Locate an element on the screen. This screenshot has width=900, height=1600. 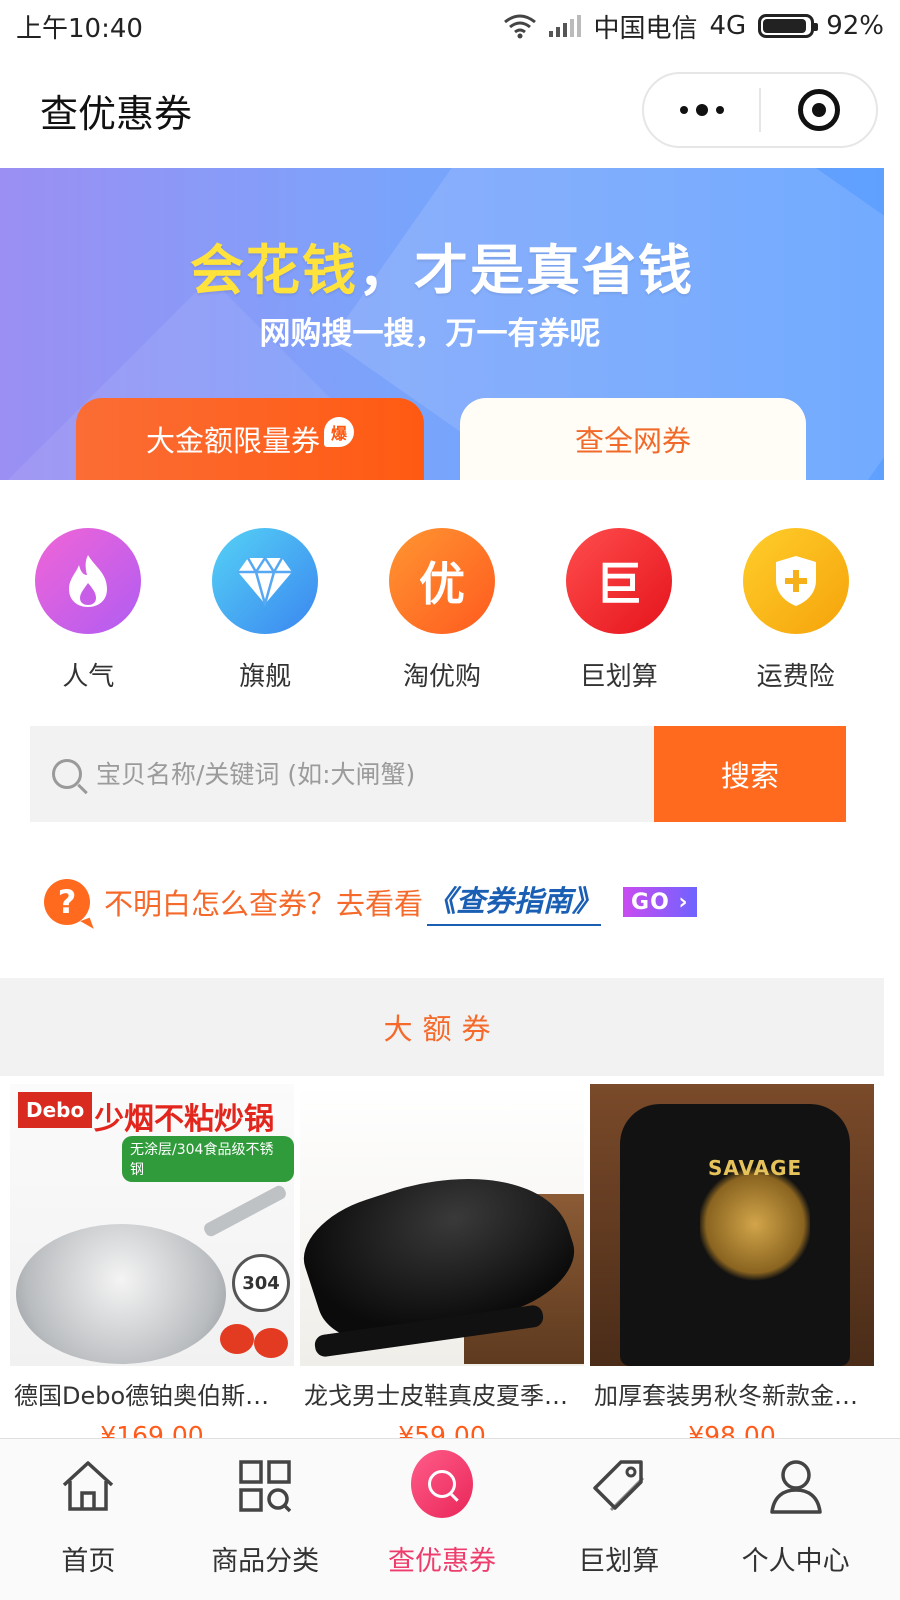
home-icon is located at coordinates (88, 1486).